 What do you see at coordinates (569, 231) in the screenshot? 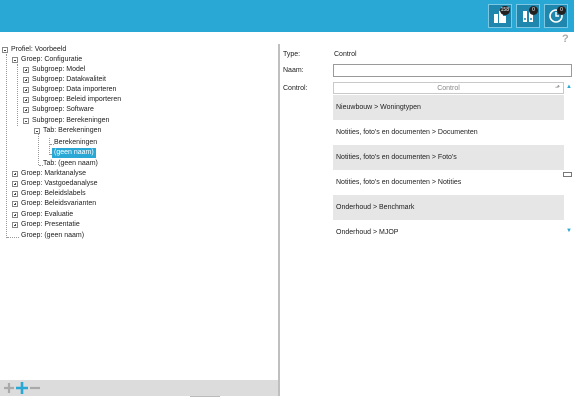
I see `scroll-down-icon: ▼` at bounding box center [569, 231].